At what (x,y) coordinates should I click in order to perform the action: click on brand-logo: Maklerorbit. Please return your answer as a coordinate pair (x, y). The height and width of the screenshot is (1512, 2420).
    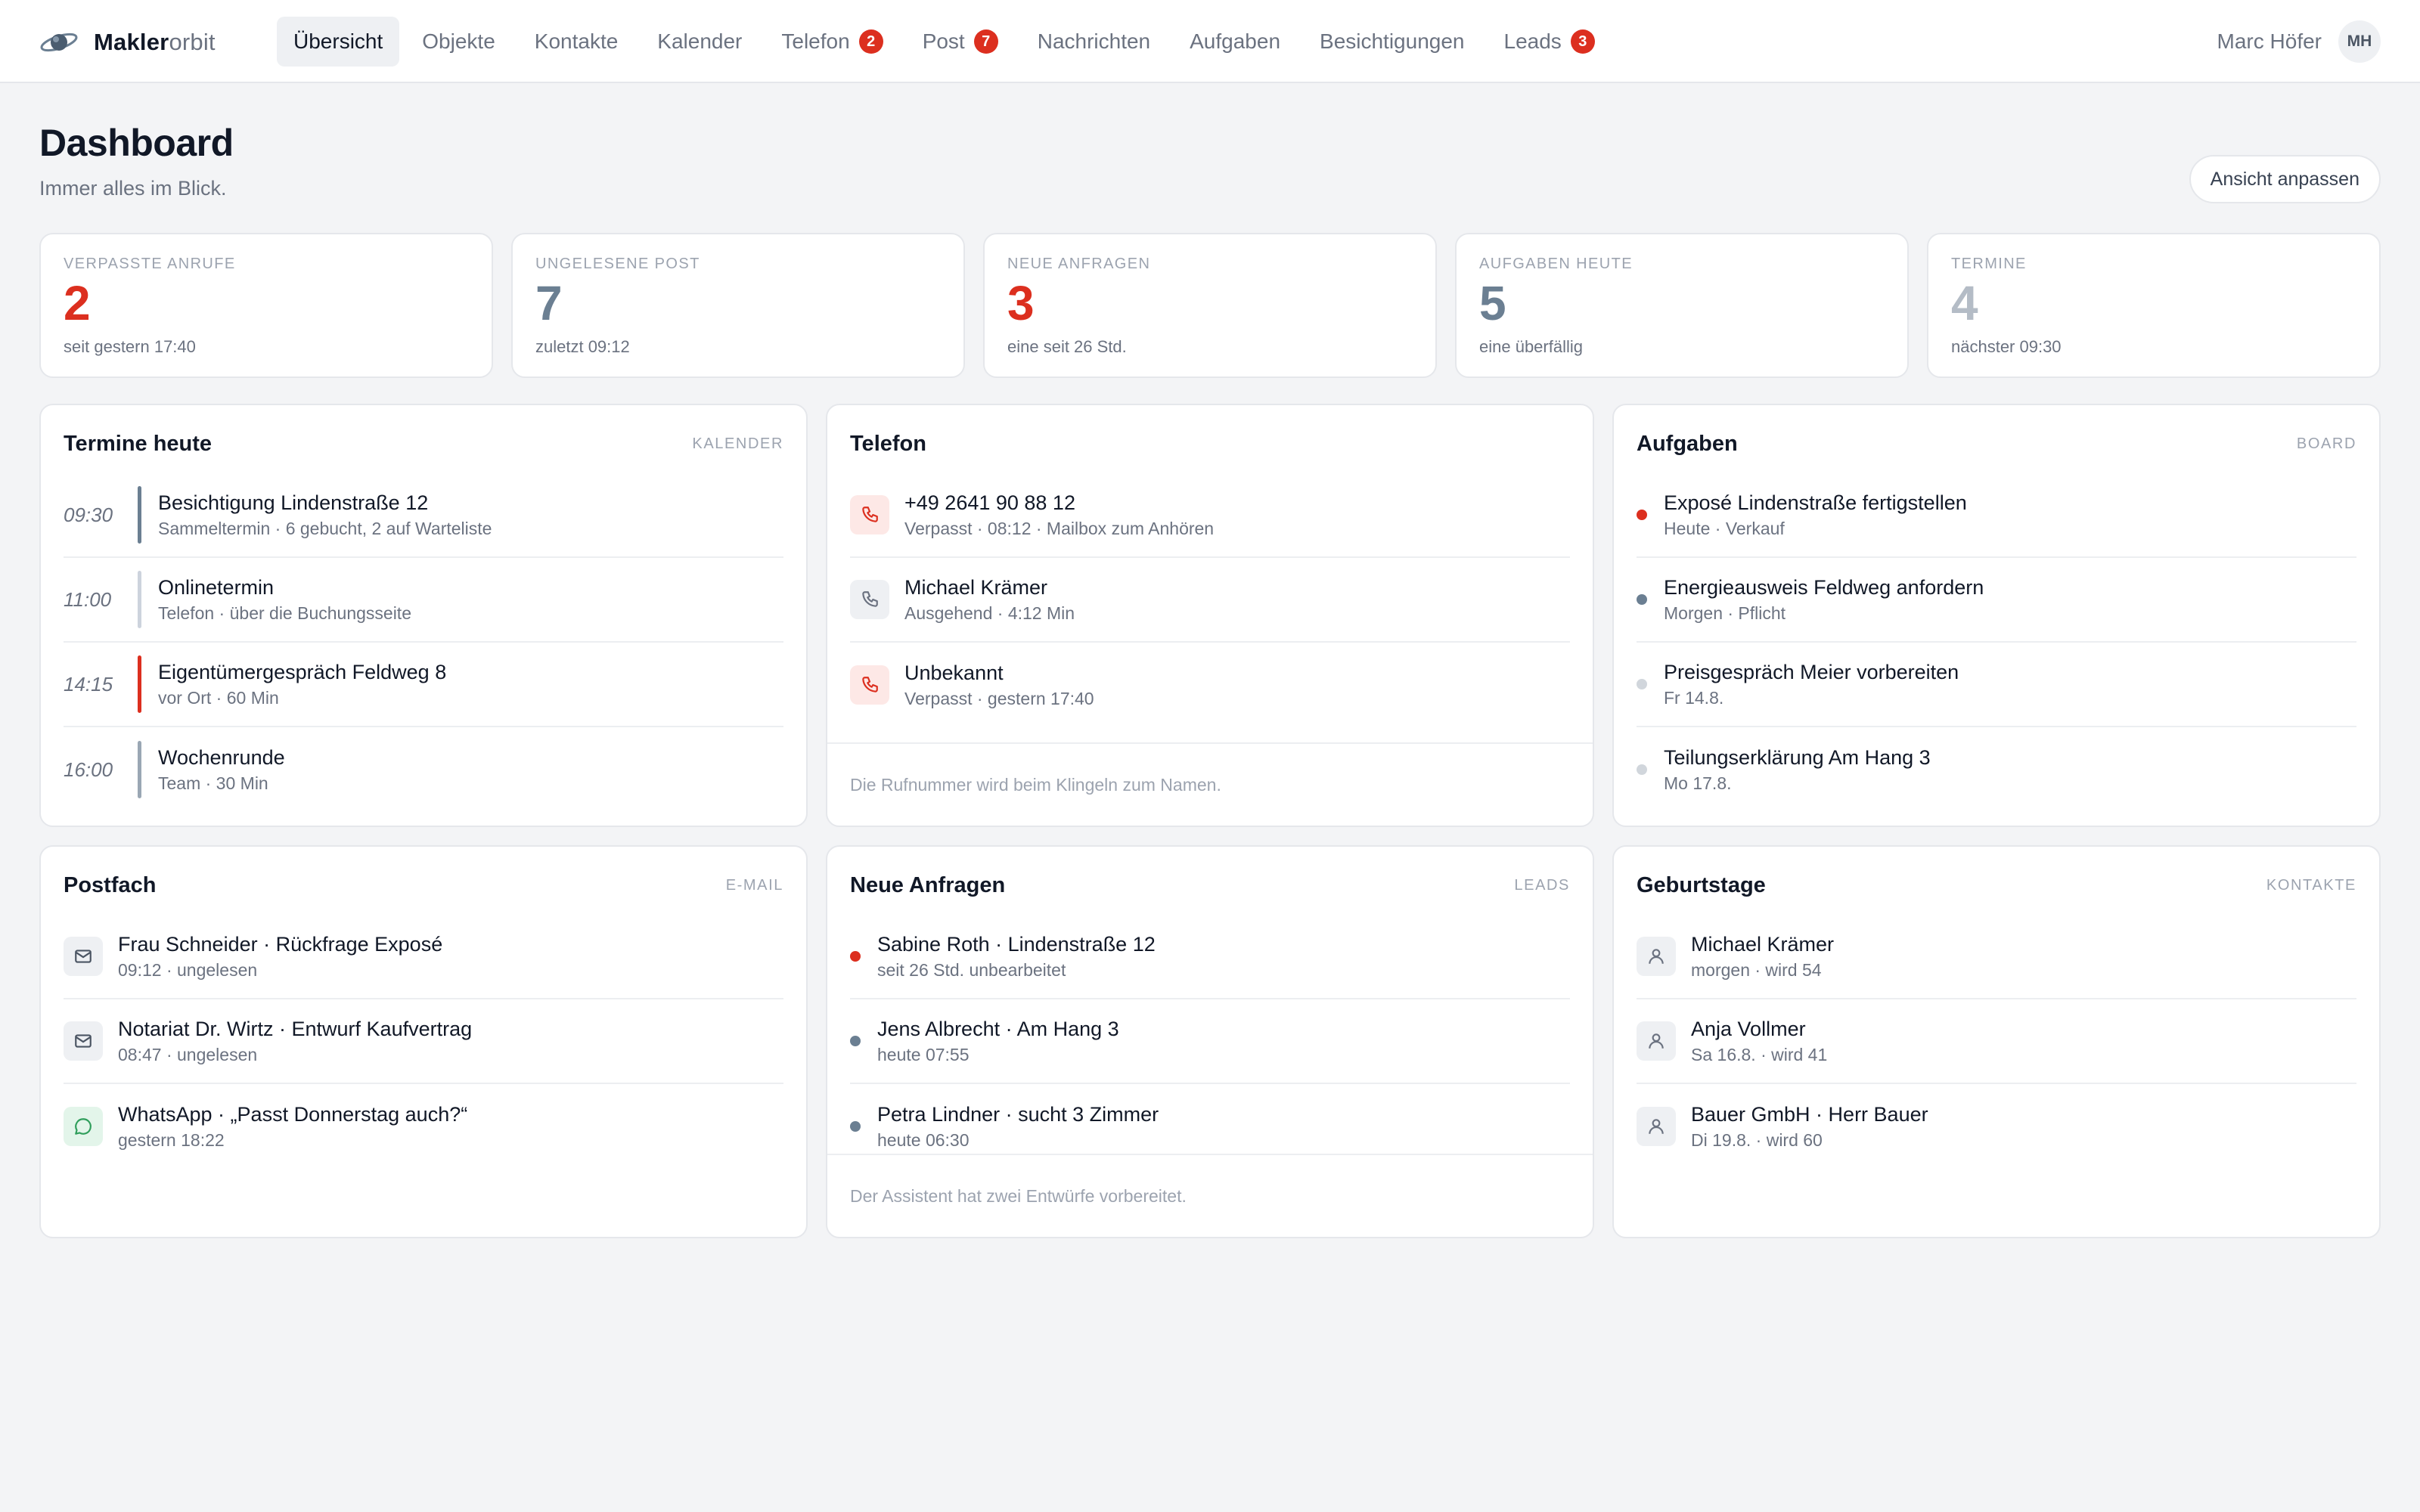
    Looking at the image, I should click on (127, 42).